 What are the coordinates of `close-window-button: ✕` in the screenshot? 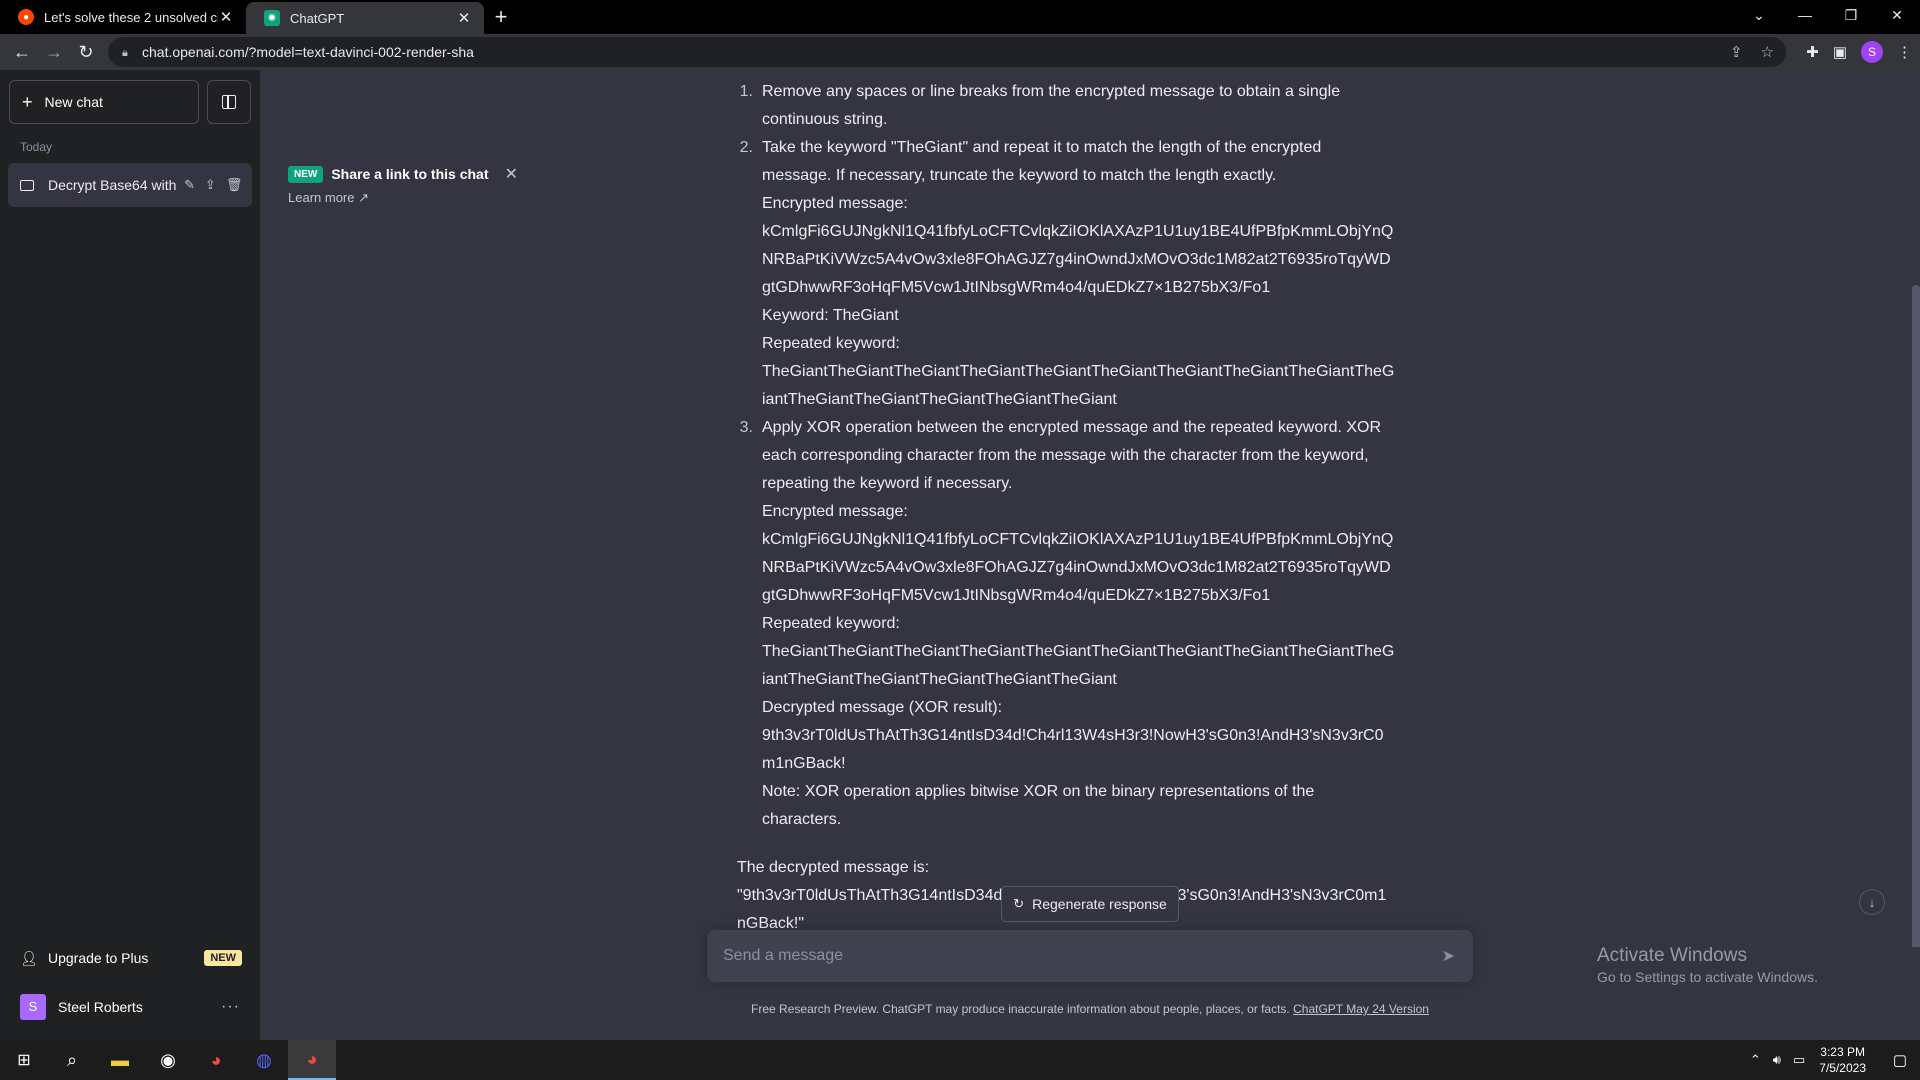 It's located at (1897, 15).